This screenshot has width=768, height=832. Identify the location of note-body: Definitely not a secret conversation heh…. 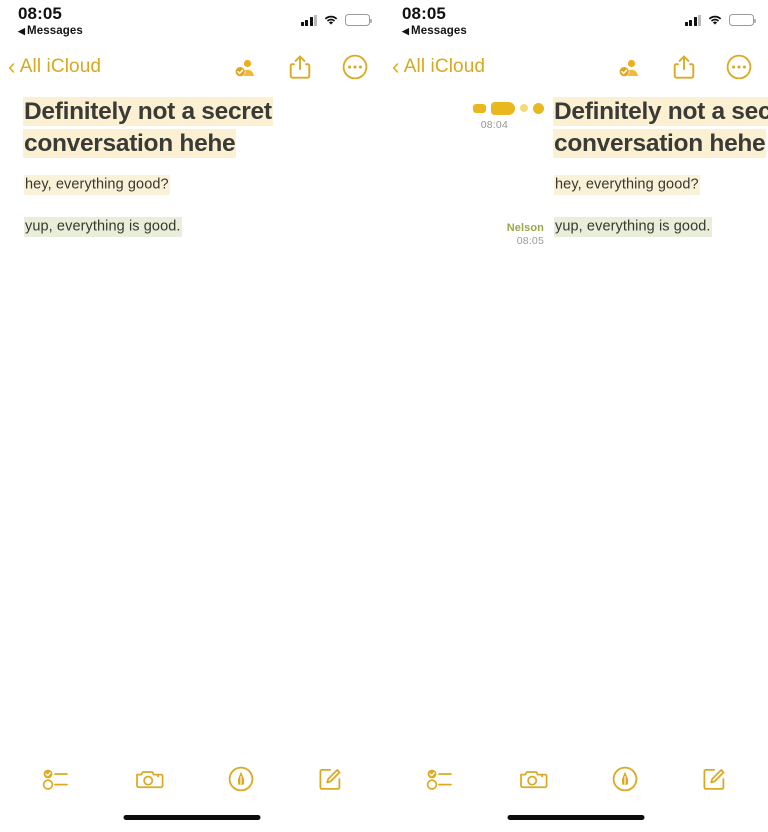
(192, 162).